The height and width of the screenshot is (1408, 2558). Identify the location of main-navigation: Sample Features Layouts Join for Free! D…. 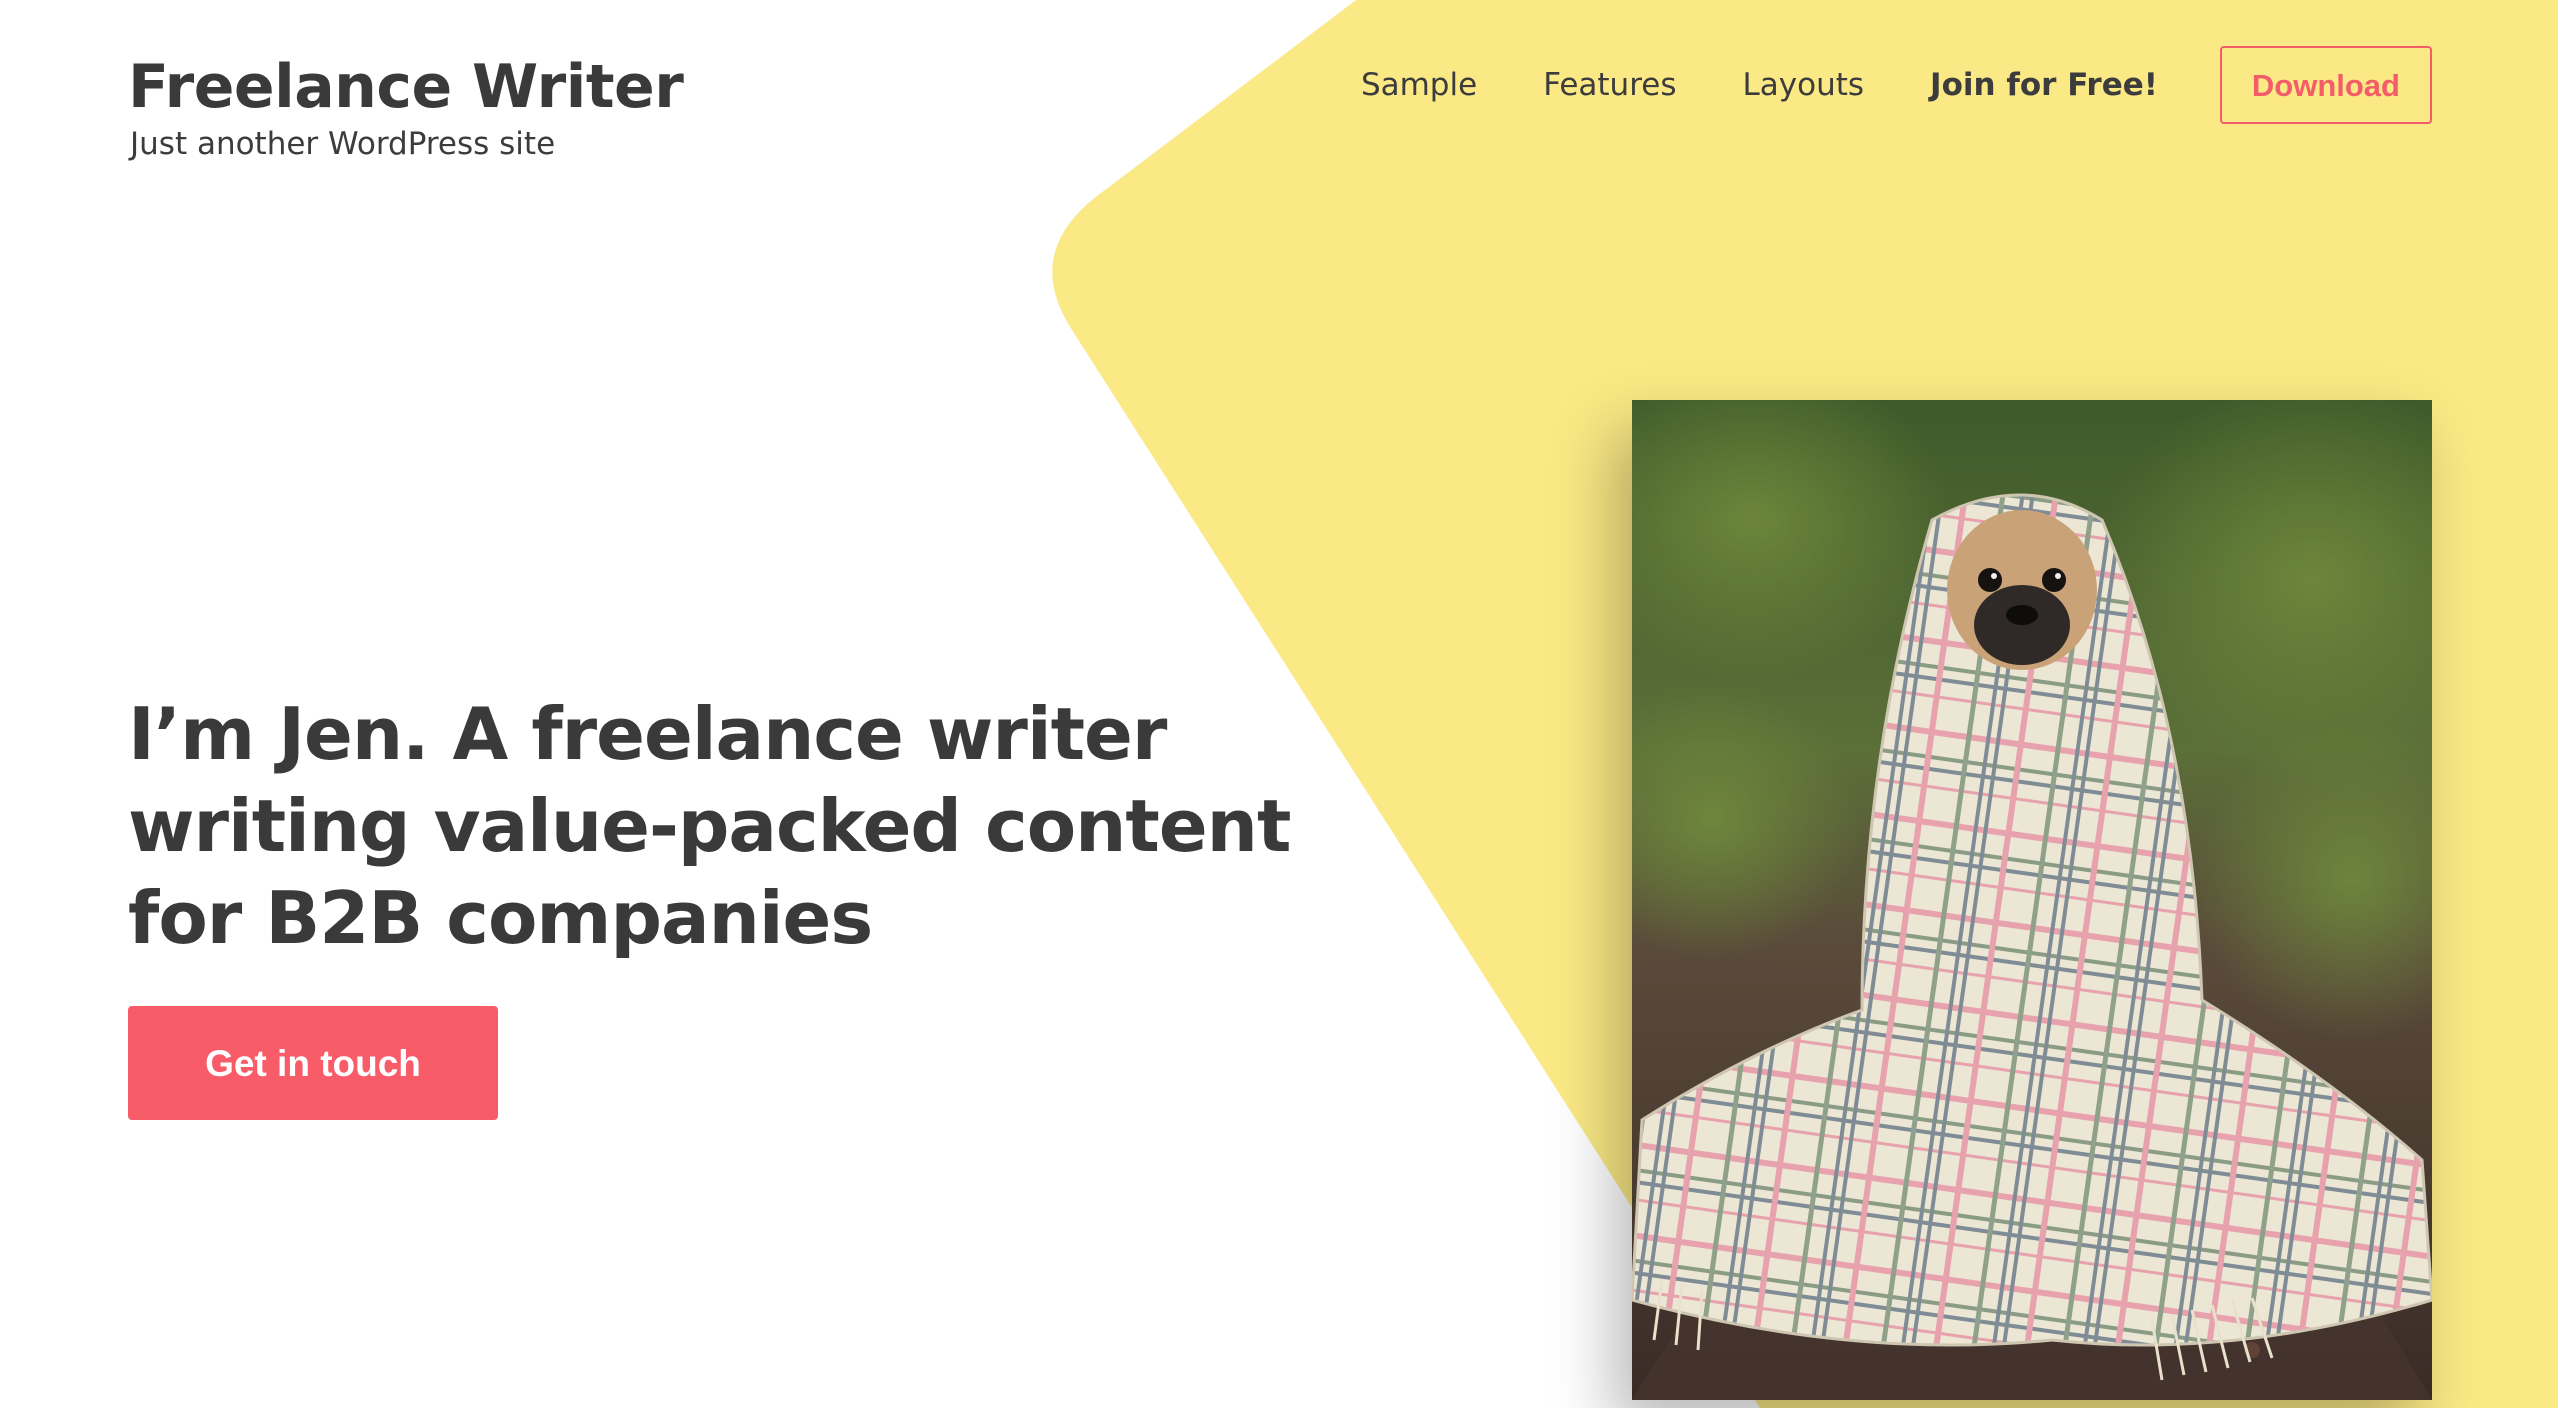
(1896, 85).